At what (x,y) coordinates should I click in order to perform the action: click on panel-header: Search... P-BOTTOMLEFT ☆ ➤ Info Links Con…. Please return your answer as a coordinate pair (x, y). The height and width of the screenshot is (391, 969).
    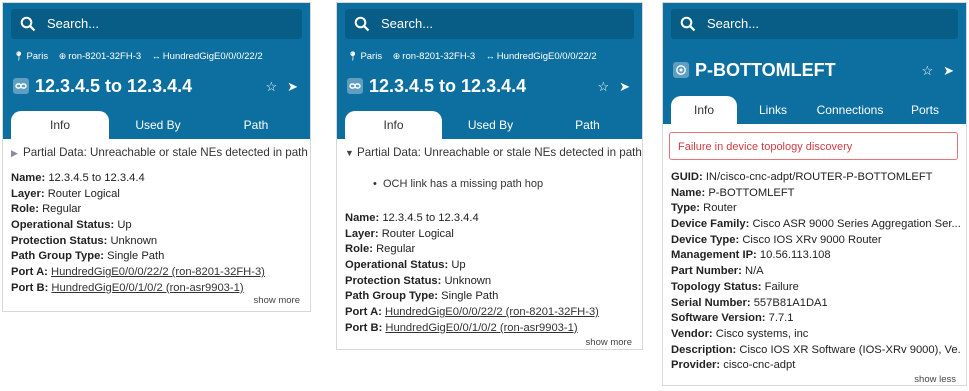
    Looking at the image, I should click on (814, 63).